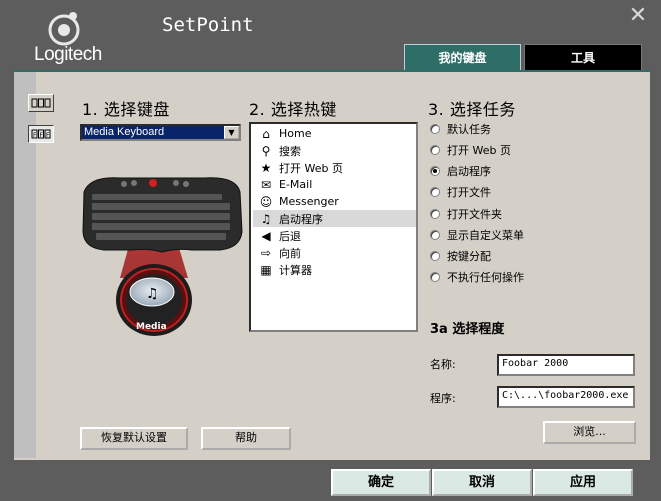 Image resolution: width=661 pixels, height=501 pixels. I want to click on option-label: 打开 Web 页, so click(479, 150).